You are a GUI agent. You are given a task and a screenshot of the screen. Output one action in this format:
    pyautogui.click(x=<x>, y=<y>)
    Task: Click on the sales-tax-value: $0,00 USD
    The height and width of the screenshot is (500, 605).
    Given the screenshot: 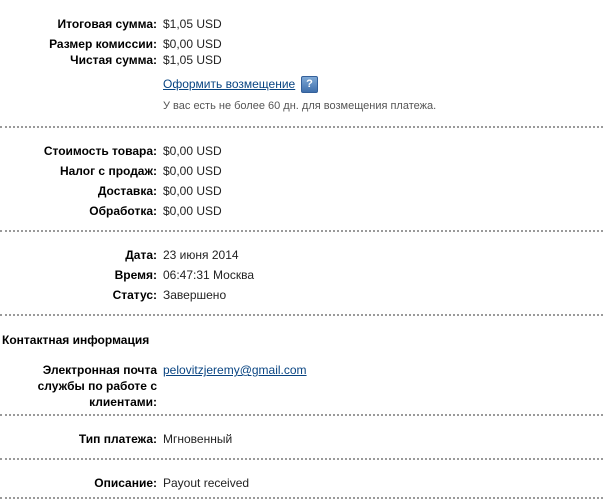 What is the action you would take?
    pyautogui.click(x=192, y=171)
    